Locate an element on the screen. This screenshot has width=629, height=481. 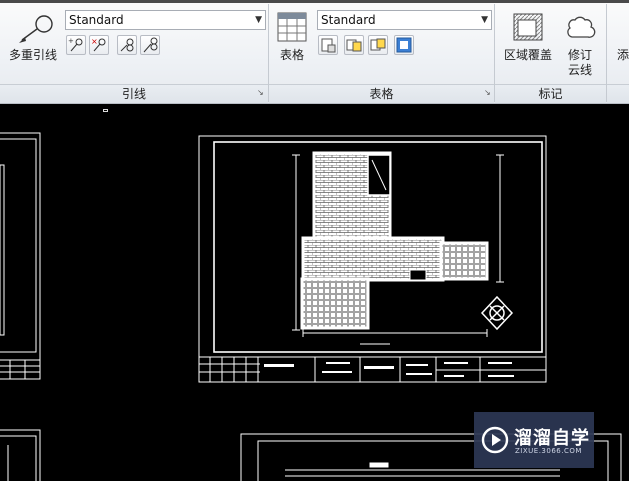
table-panel-launcher-icon: ↘ is located at coordinates (487, 92).